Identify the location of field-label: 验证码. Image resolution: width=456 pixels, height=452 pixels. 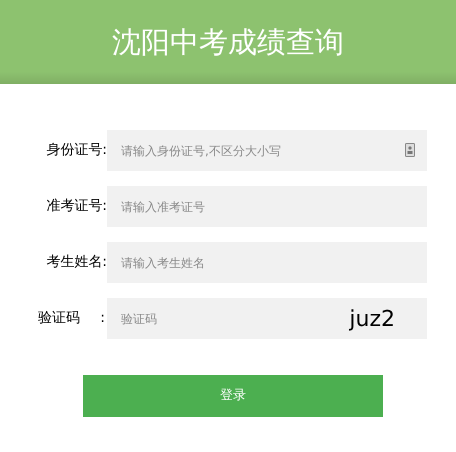
(59, 318).